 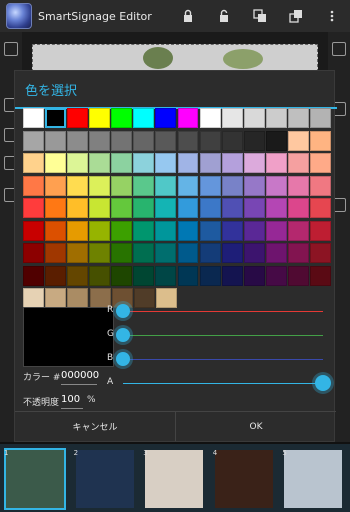 What do you see at coordinates (332, 16) in the screenshot?
I see `overflow-menu-icon` at bounding box center [332, 16].